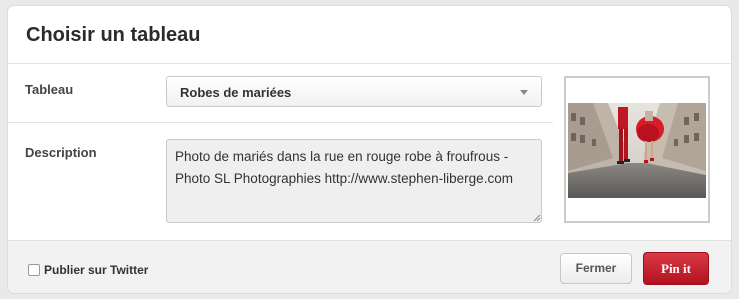 The height and width of the screenshot is (299, 739). Describe the element at coordinates (676, 268) in the screenshot. I see `pin-it-button: Pin it` at that location.